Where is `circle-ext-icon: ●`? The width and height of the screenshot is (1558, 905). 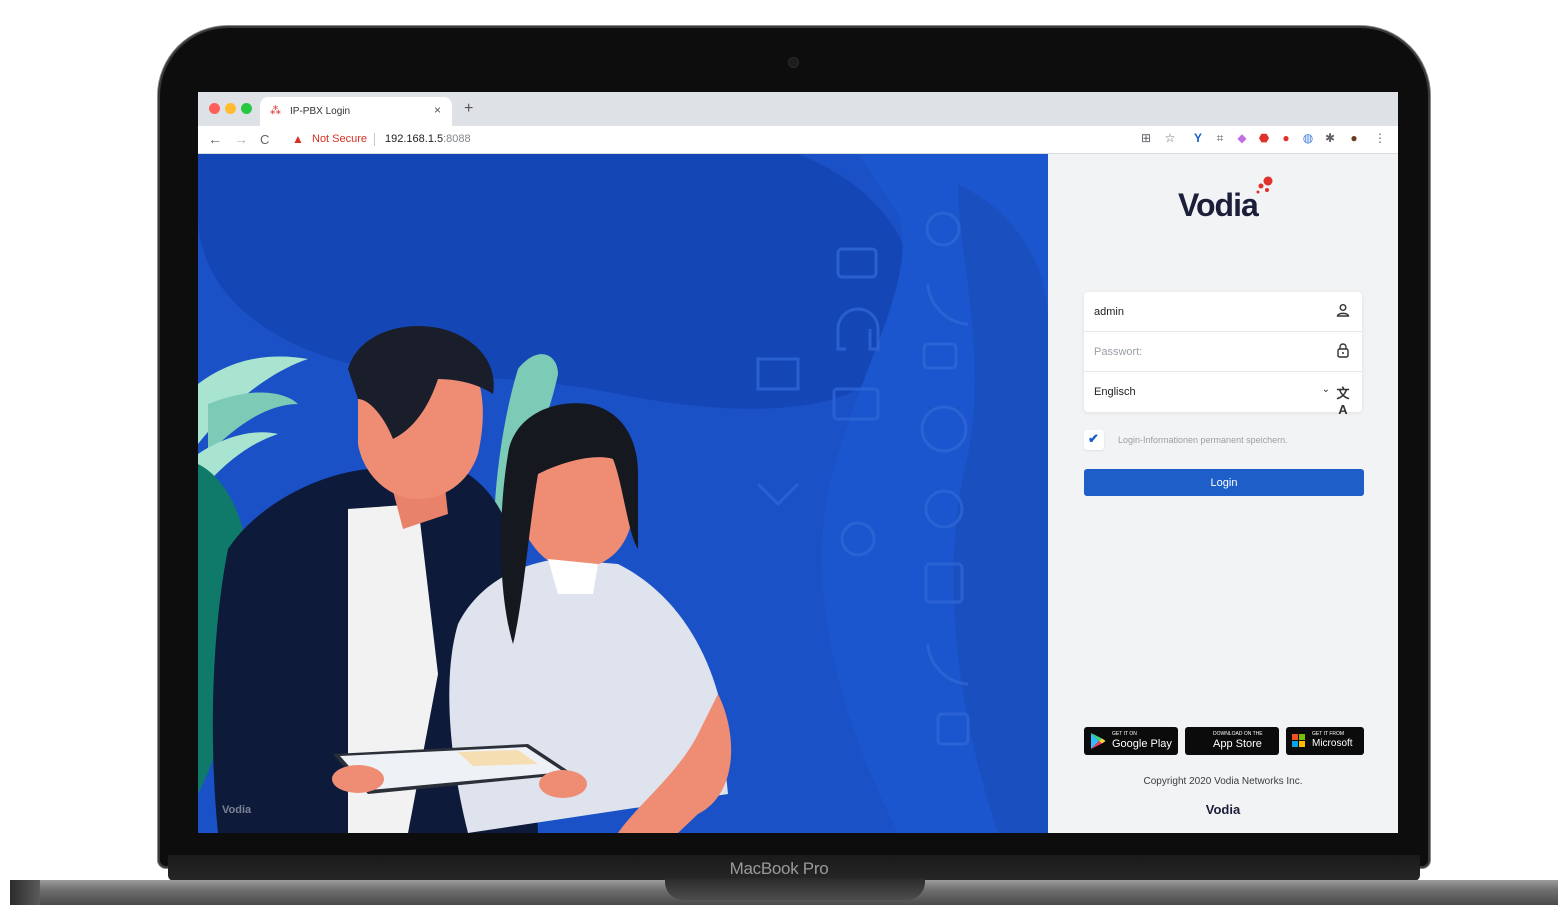 circle-ext-icon: ● is located at coordinates (1286, 138).